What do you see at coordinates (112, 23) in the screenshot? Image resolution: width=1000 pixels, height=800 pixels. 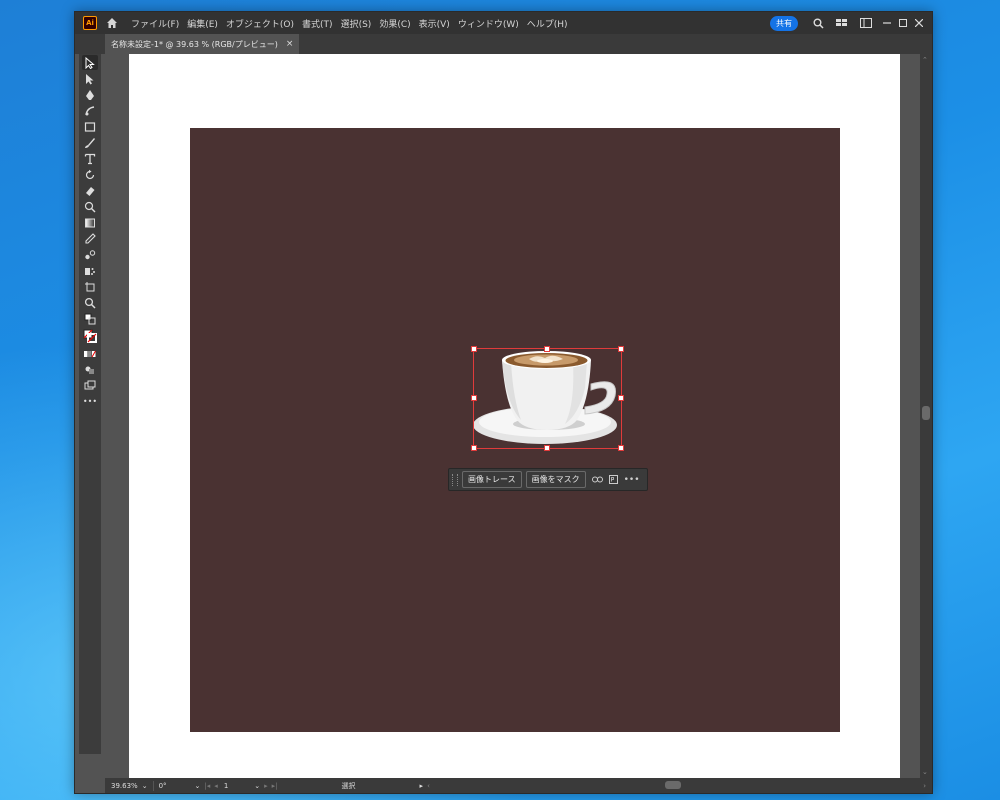 I see `home-icon` at bounding box center [112, 23].